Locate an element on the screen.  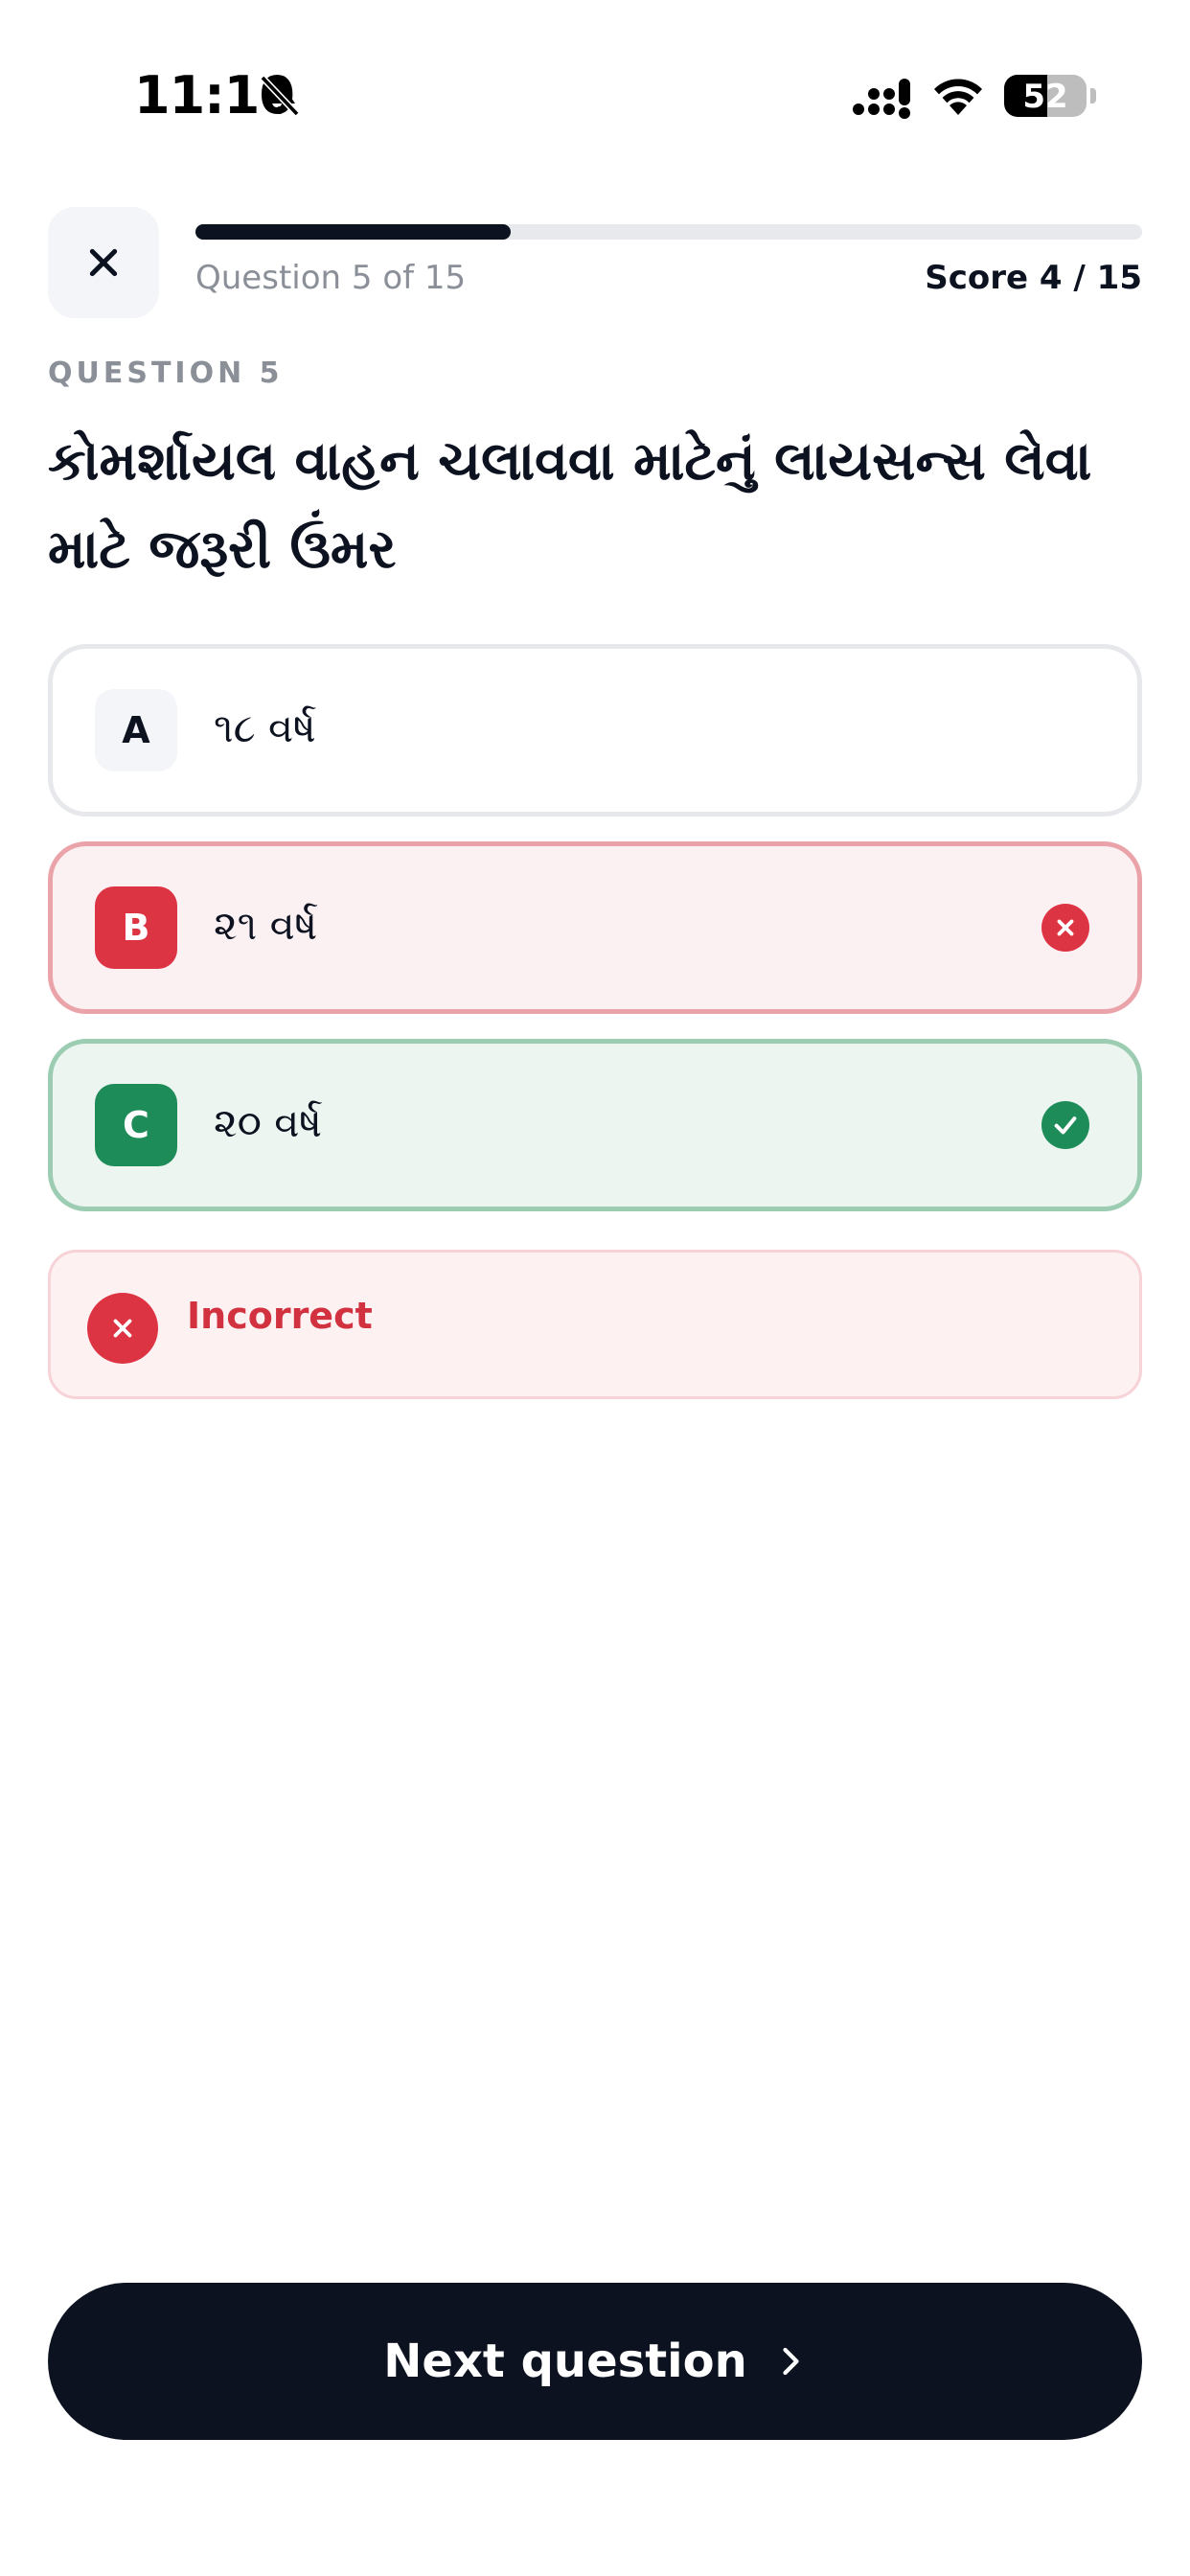
option-text: ૧૮ વર્ષ is located at coordinates (265, 727).